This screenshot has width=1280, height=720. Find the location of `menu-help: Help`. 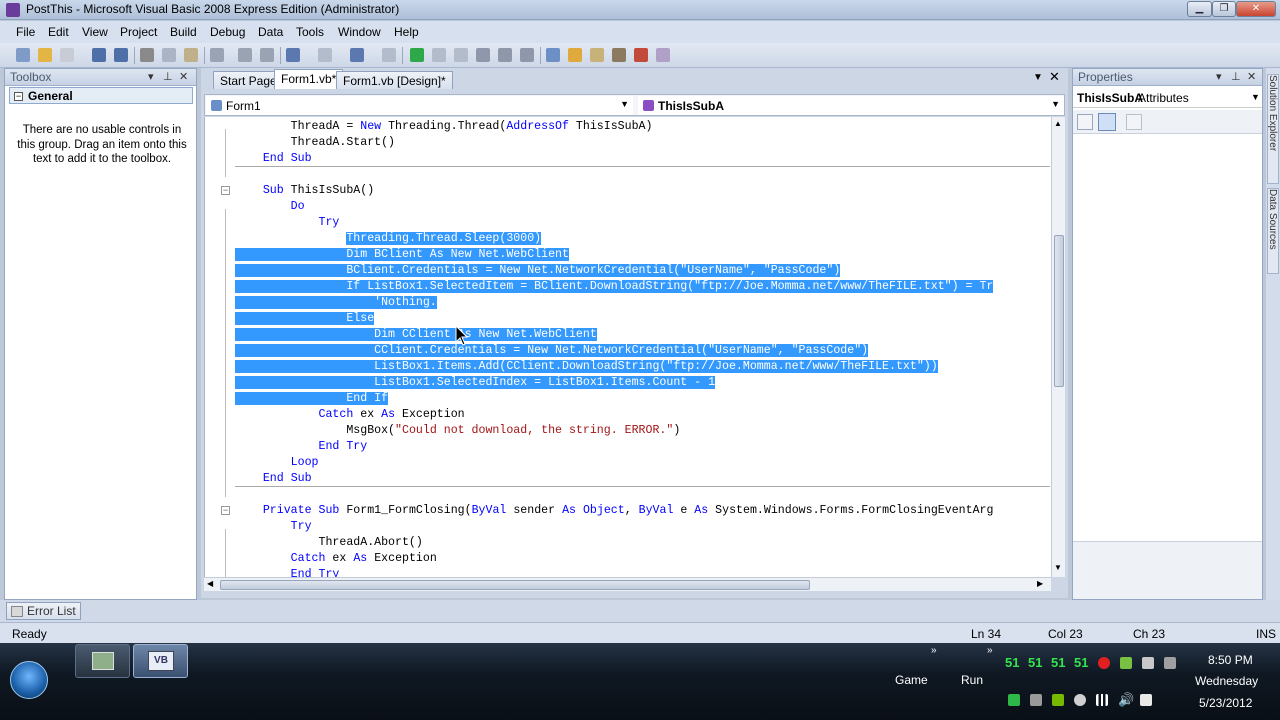

menu-help: Help is located at coordinates (406, 32).